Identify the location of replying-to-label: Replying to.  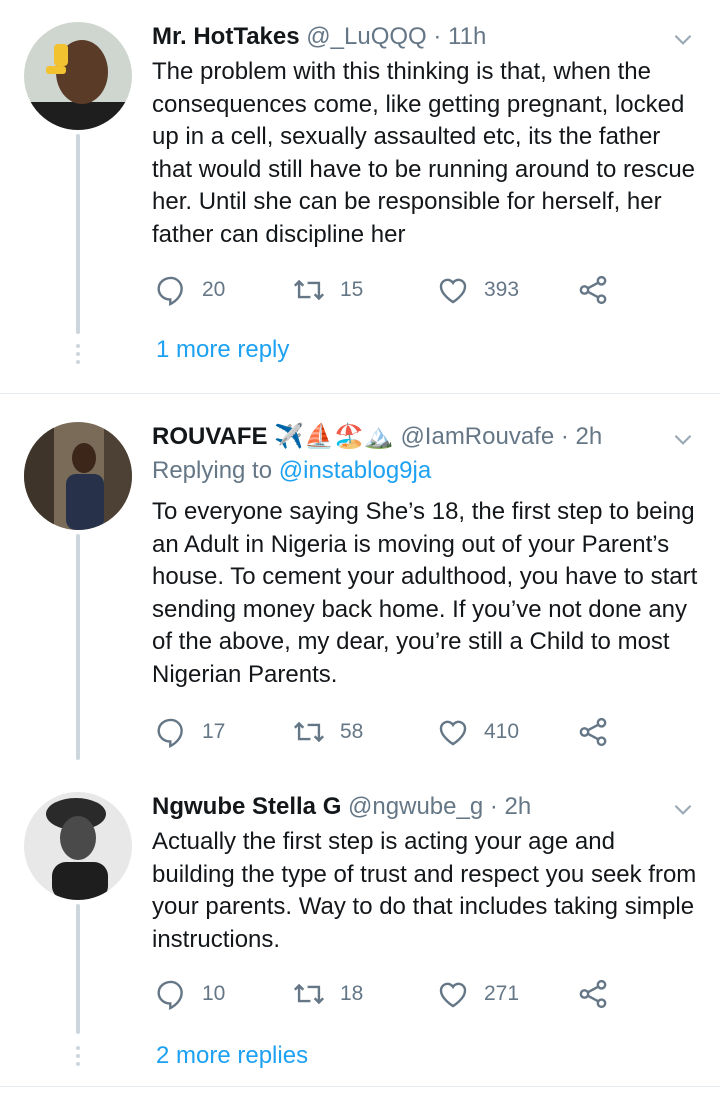
(215, 470).